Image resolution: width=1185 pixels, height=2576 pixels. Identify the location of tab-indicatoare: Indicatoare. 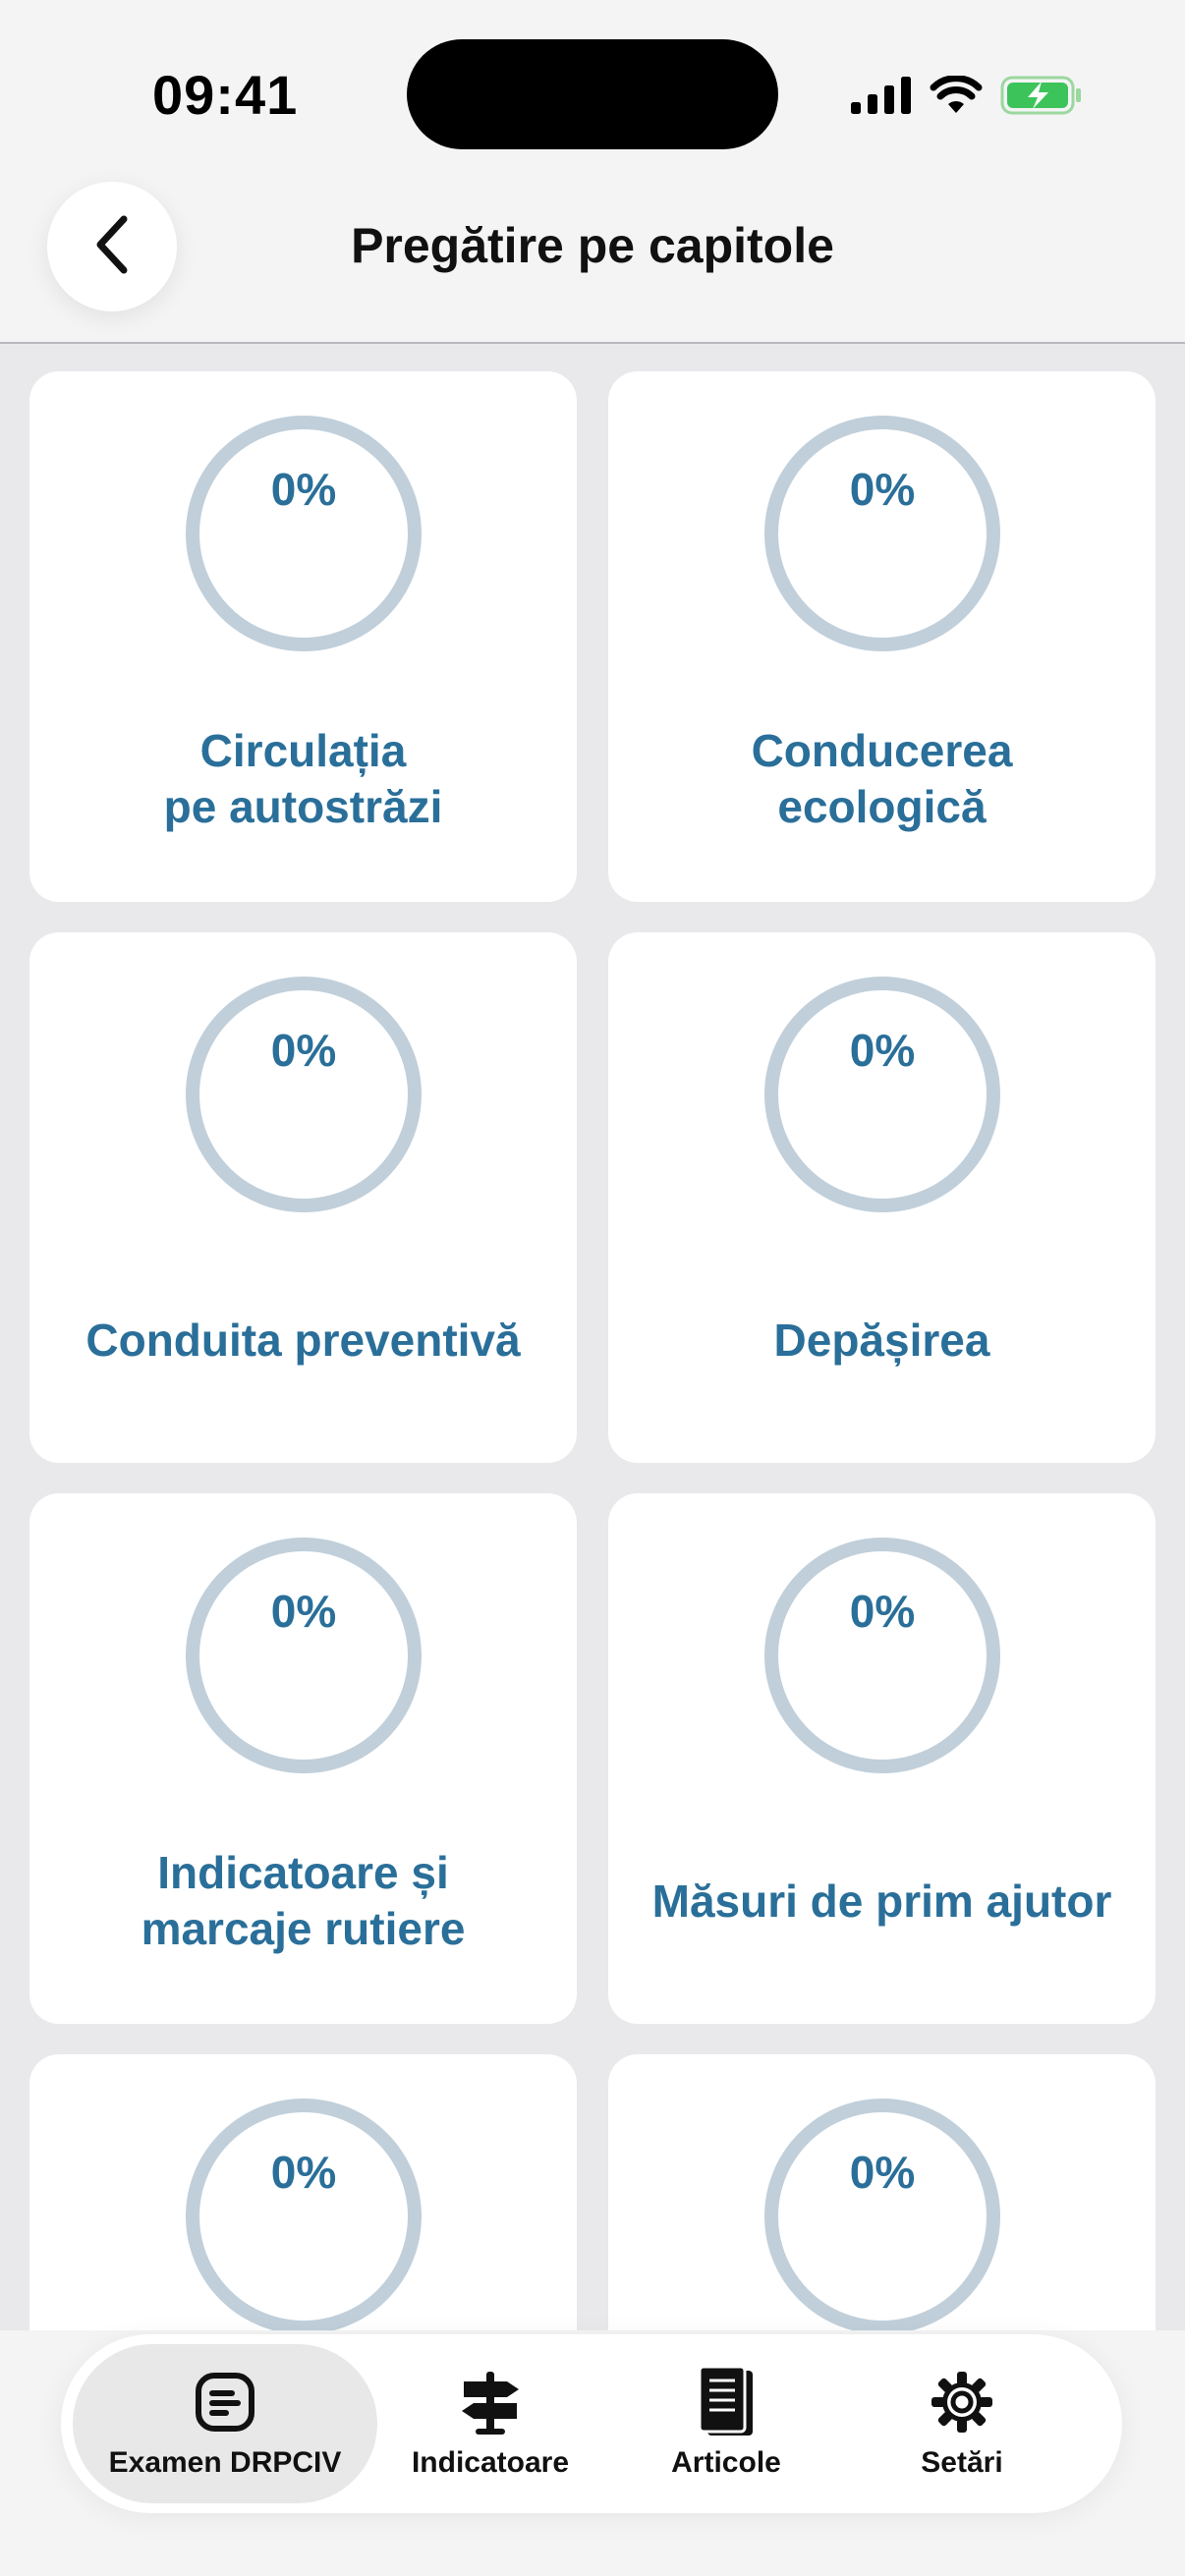
(490, 2423).